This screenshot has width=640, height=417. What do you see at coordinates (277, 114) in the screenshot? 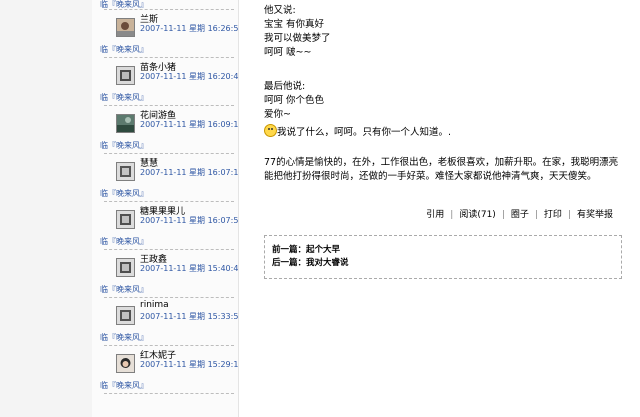
I see `post-line: 爱你~` at bounding box center [277, 114].